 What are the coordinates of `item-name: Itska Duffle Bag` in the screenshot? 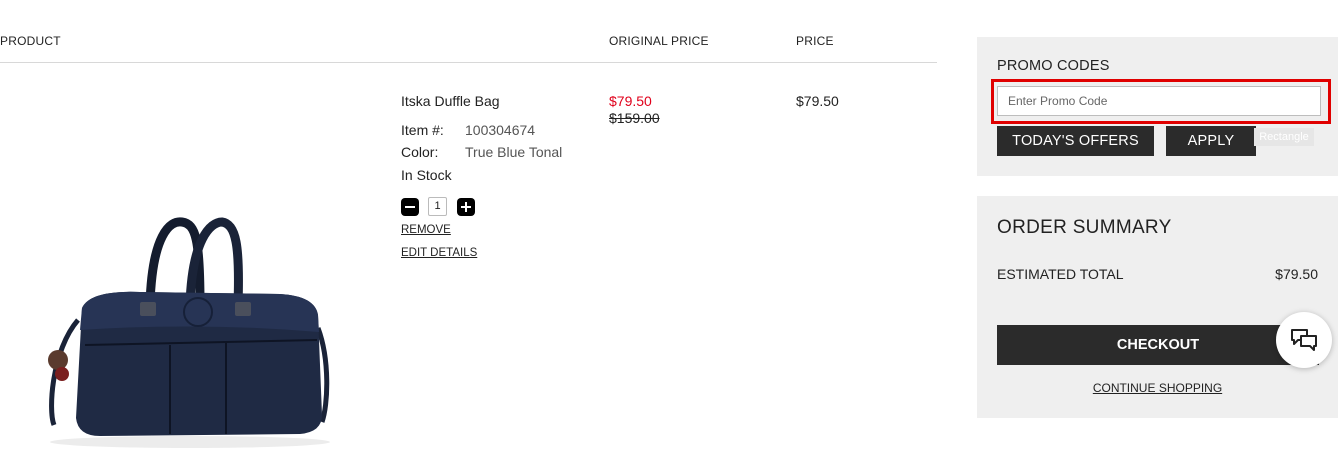 It's located at (450, 101).